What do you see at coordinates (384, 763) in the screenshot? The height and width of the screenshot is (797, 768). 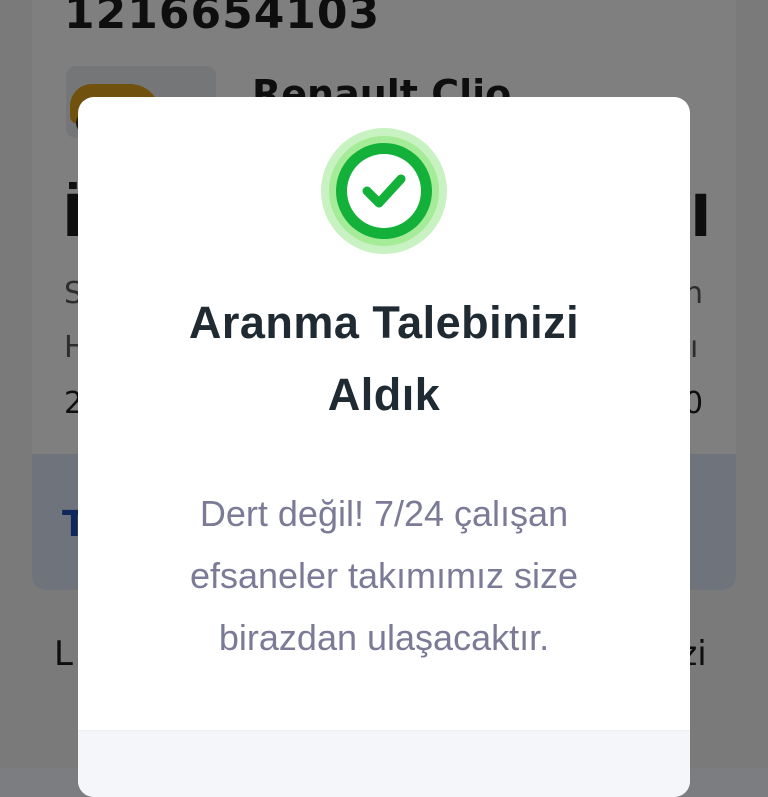 I see `dialog-footer` at bounding box center [384, 763].